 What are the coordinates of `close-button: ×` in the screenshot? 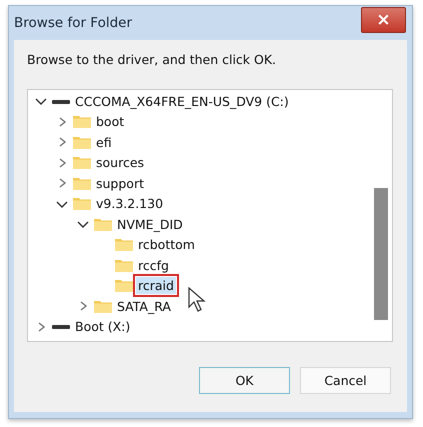 It's located at (383, 20).